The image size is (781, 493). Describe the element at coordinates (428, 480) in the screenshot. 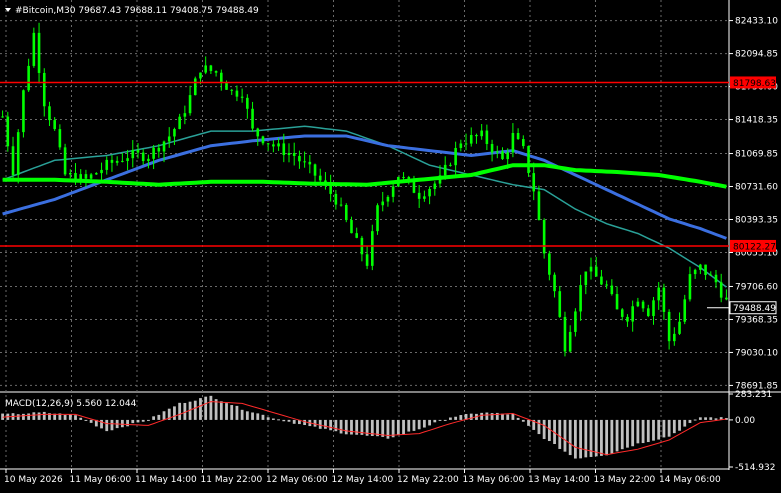

I see `time-tick-label: 12 May 22:00` at that location.